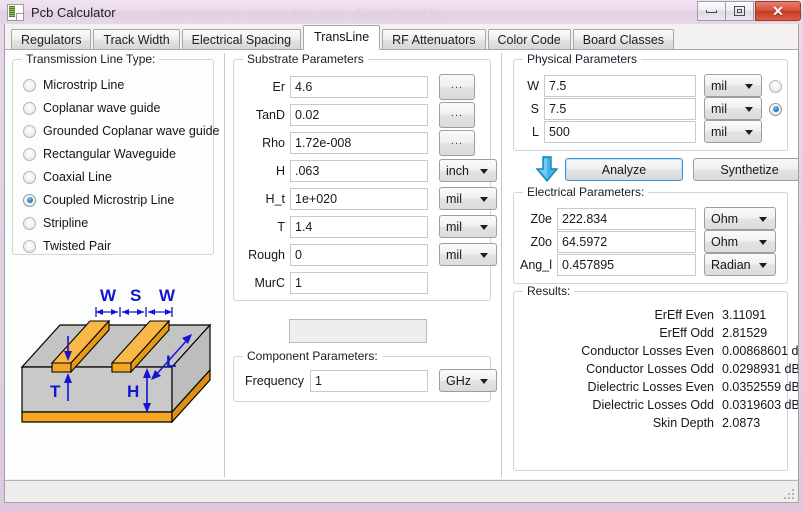 This screenshot has height=511, width=803. Describe the element at coordinates (760, 405) in the screenshot. I see `result-value-dielectric-losses-odd: 0.0319603 dB` at that location.